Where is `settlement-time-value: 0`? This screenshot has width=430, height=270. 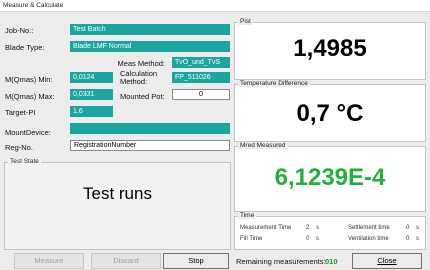 settlement-time-value: 0 is located at coordinates (408, 228).